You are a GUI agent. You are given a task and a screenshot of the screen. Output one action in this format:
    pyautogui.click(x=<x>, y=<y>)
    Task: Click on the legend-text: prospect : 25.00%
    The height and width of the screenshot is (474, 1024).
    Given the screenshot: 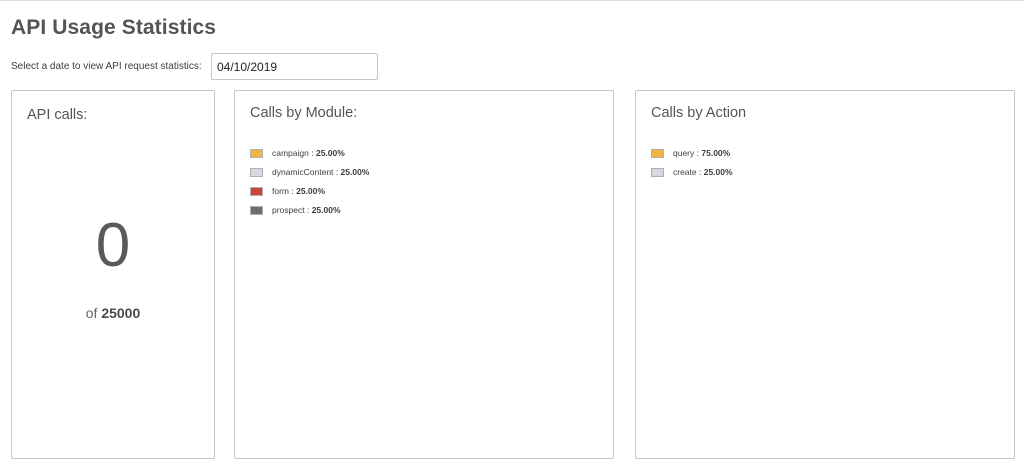 What is the action you would take?
    pyautogui.click(x=306, y=210)
    